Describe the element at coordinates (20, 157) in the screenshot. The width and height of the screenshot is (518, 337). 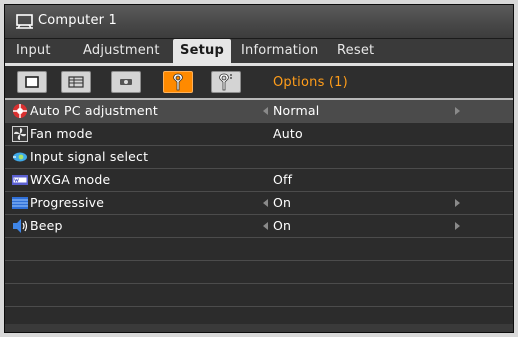
I see `input-signal-icon` at that location.